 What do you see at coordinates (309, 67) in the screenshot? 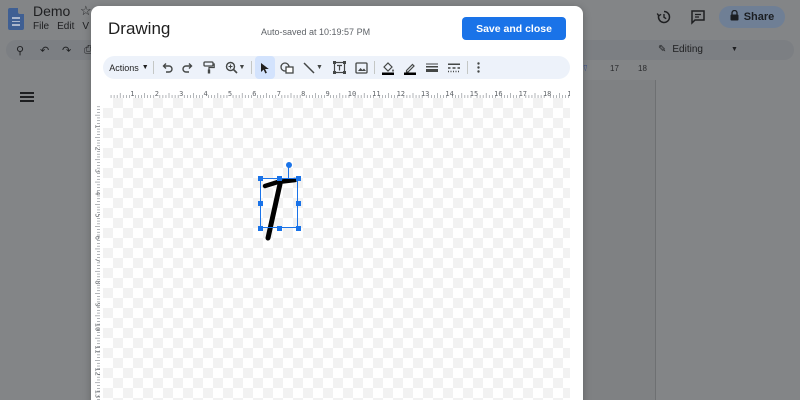
I see `line-icon` at bounding box center [309, 67].